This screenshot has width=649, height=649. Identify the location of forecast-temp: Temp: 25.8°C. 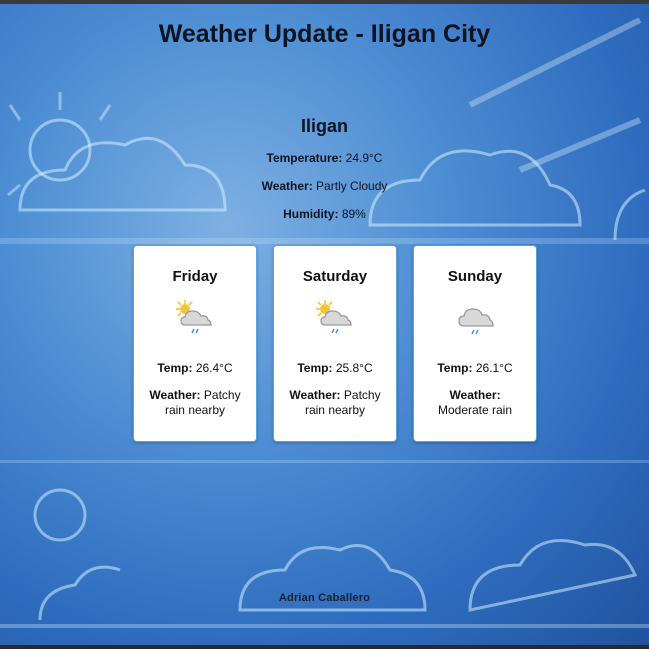
(335, 368).